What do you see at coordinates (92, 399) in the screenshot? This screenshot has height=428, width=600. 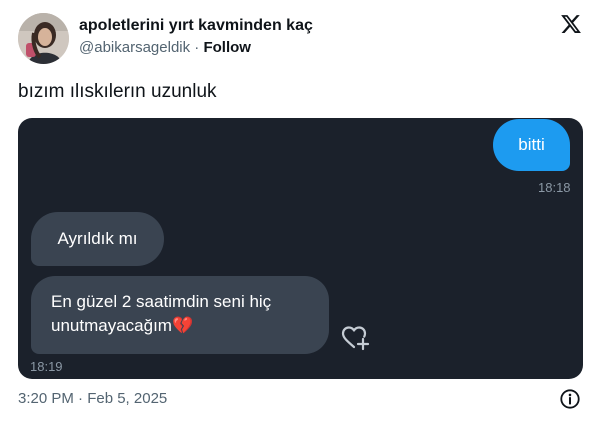 I see `tweet-timestamp: 3:20 PM · Feb 5, 2025` at bounding box center [92, 399].